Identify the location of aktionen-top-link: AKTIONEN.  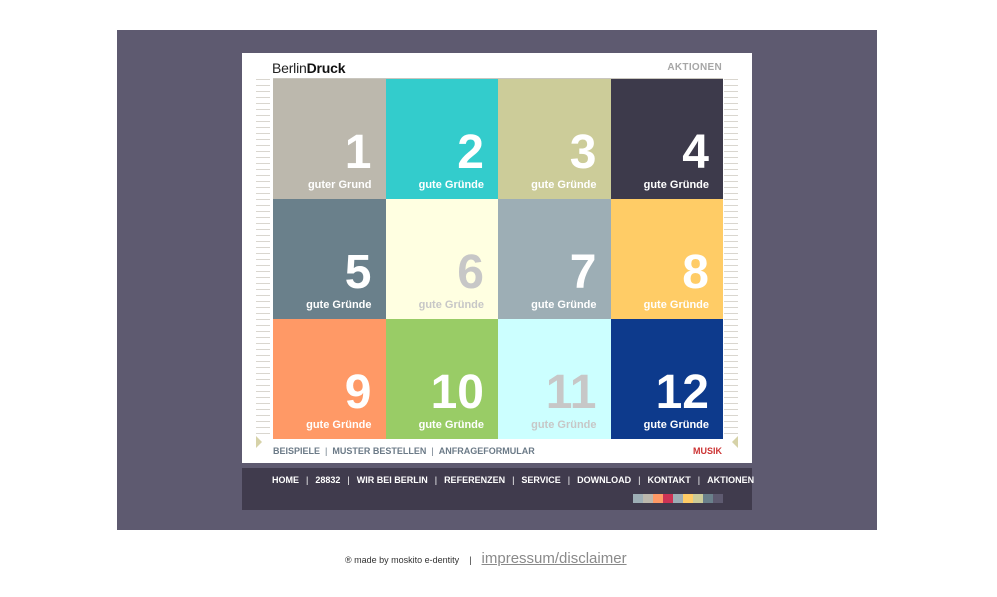
(694, 67).